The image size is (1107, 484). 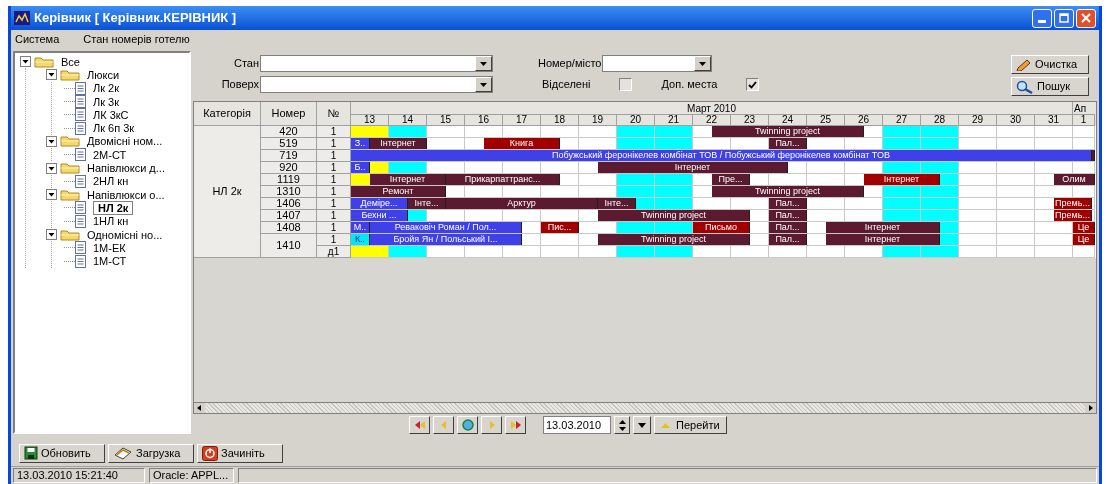 I want to click on tree-item: 1М-СТ, so click(x=110, y=261).